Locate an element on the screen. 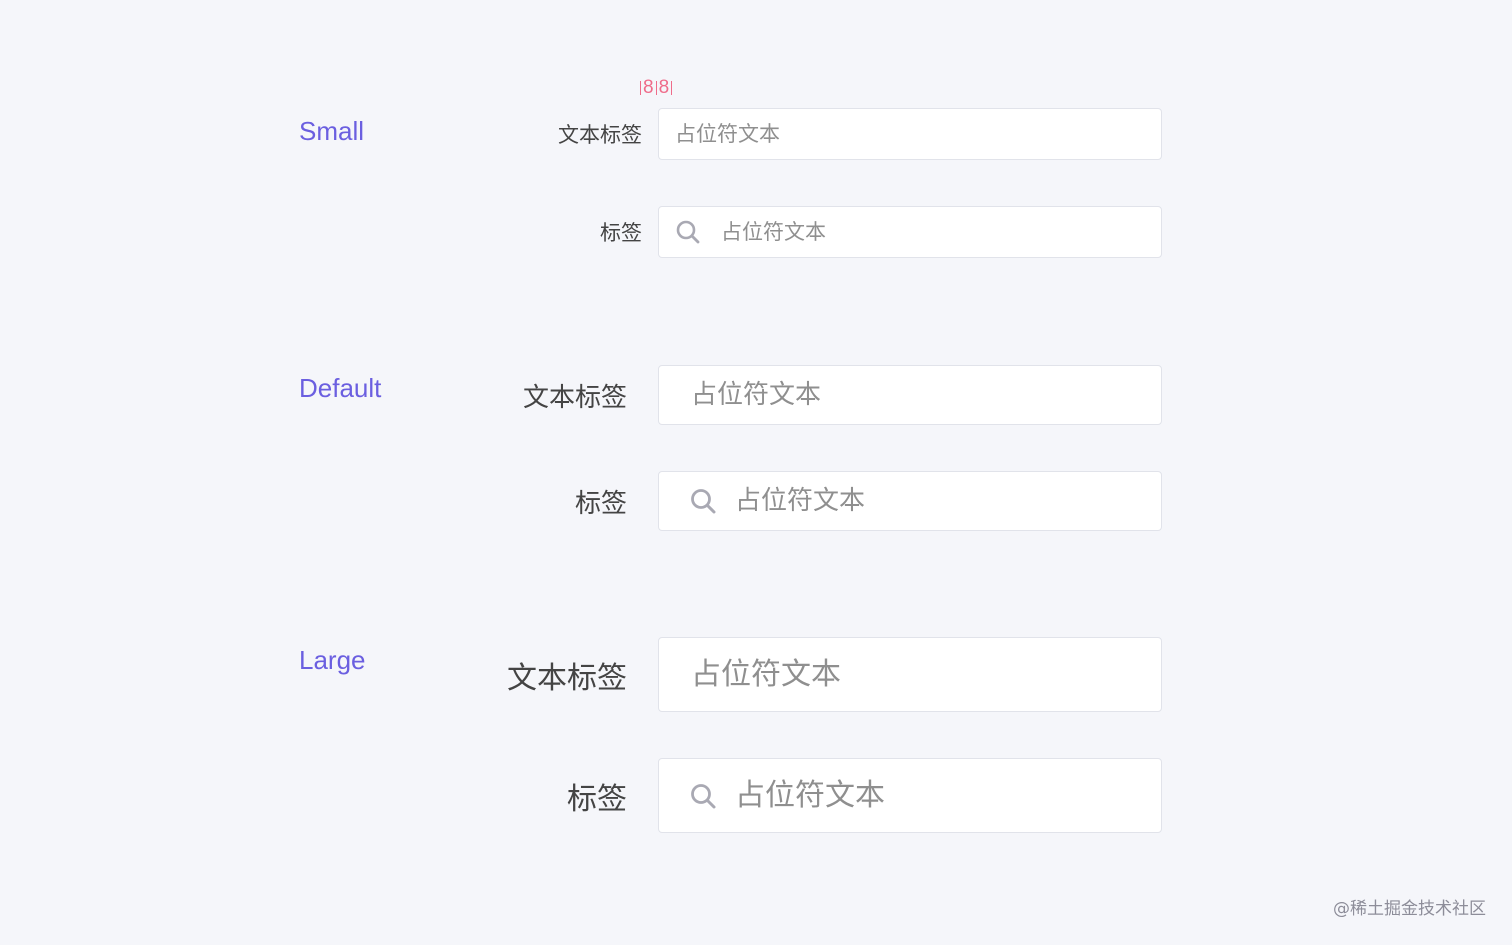 The width and height of the screenshot is (1512, 945). spacing-annotation: 8 8 is located at coordinates (656, 87).